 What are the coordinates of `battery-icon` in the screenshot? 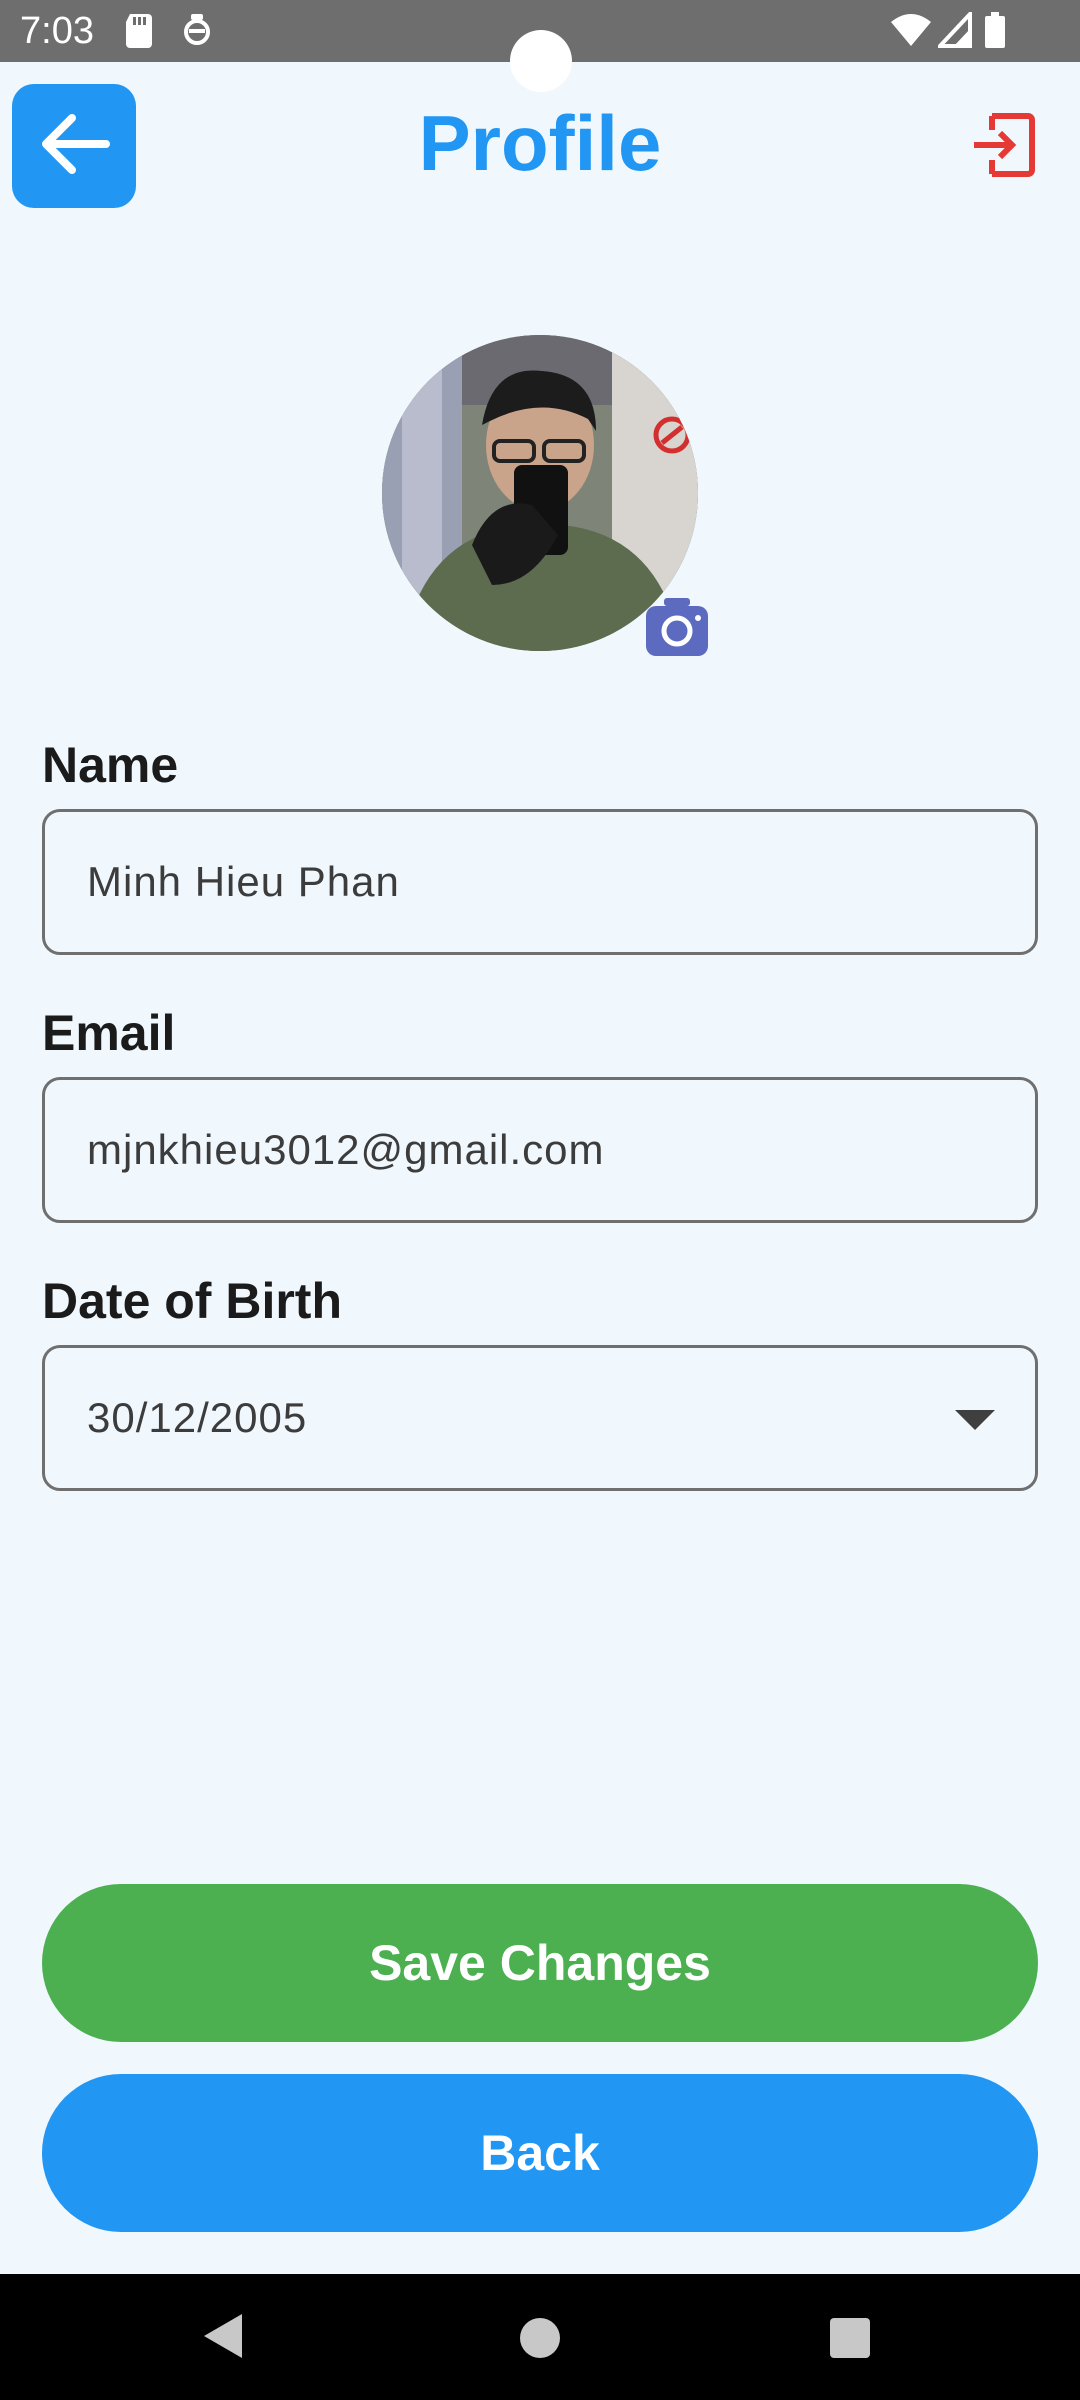 It's located at (995, 32).